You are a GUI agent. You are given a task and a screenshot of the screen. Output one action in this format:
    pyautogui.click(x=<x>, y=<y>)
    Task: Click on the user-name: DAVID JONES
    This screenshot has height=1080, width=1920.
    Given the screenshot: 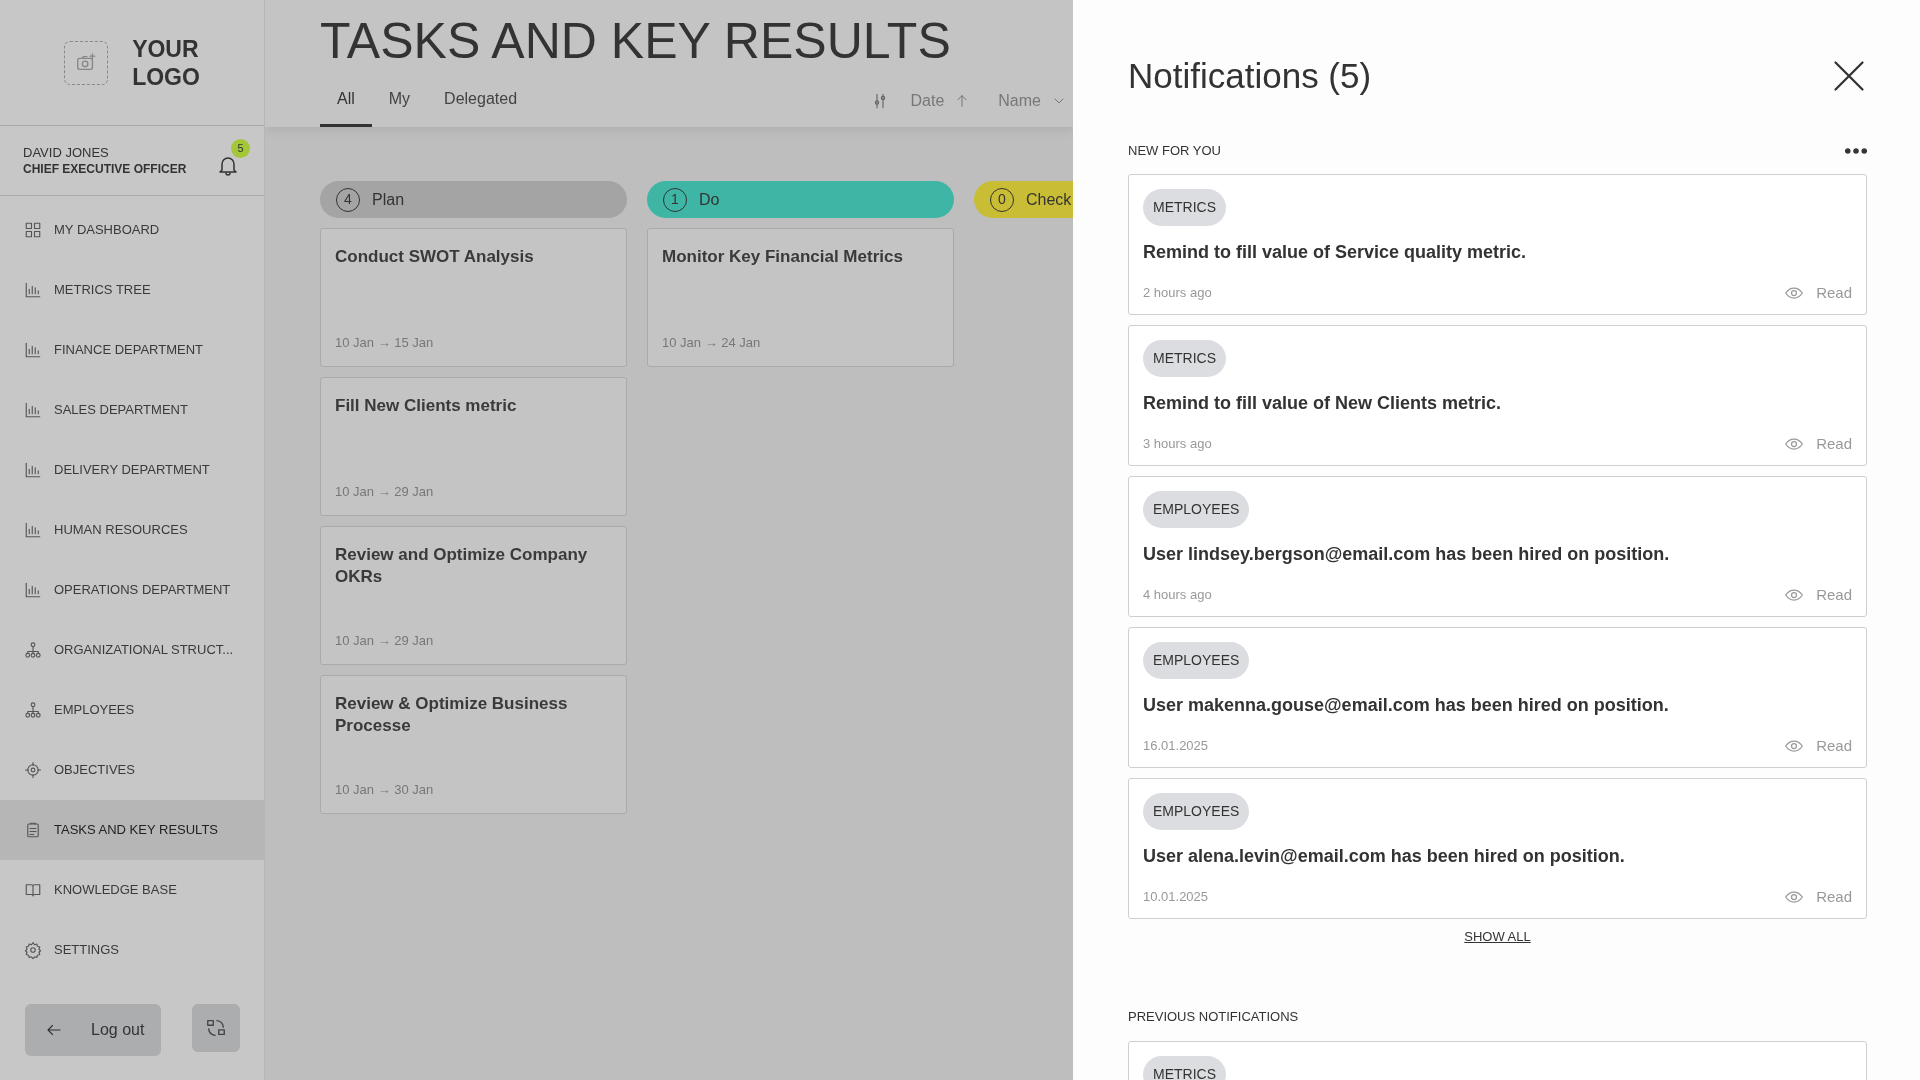 What is the action you would take?
    pyautogui.click(x=66, y=152)
    